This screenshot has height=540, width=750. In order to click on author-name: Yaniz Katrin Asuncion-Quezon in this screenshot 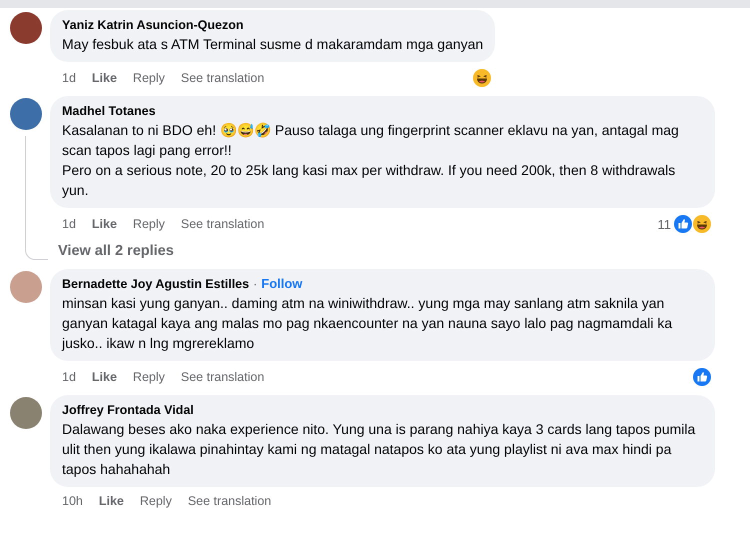, I will do `click(153, 25)`.